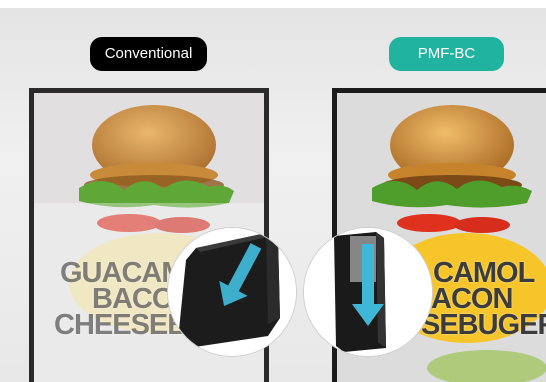 This screenshot has width=546, height=382. Describe the element at coordinates (273, 4) in the screenshot. I see `top-strip` at that location.